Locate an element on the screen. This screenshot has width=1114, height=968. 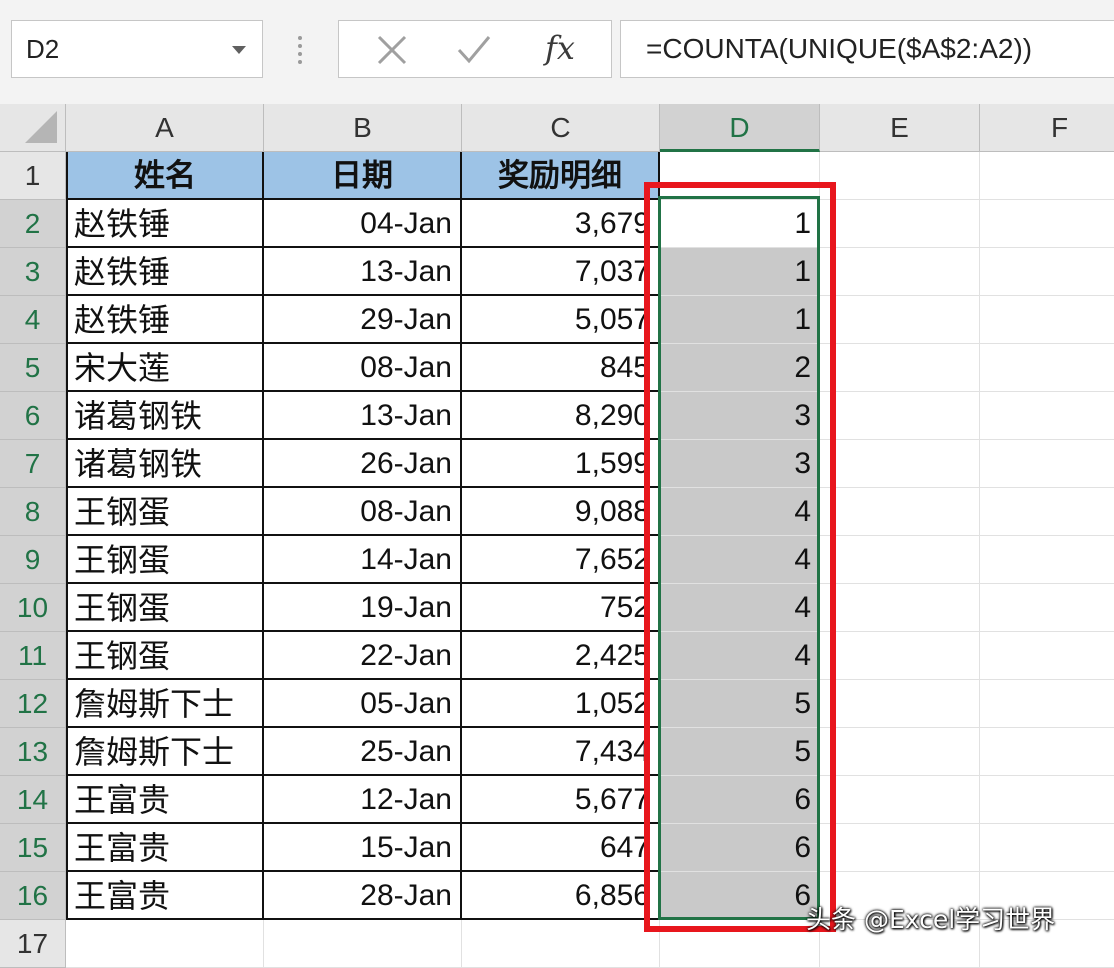
table-cell-amount: 7,652 is located at coordinates (561, 560).